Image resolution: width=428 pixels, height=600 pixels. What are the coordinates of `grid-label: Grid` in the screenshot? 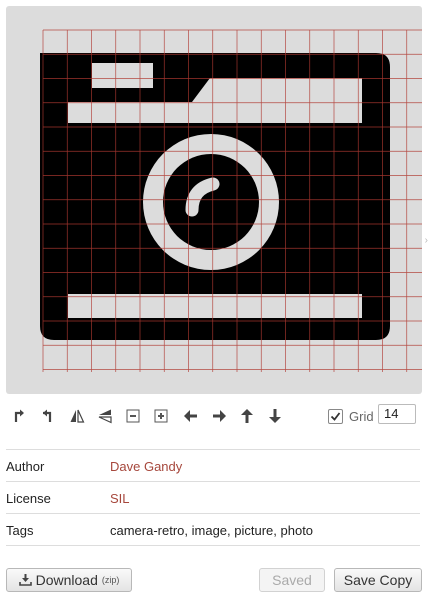 It's located at (361, 416).